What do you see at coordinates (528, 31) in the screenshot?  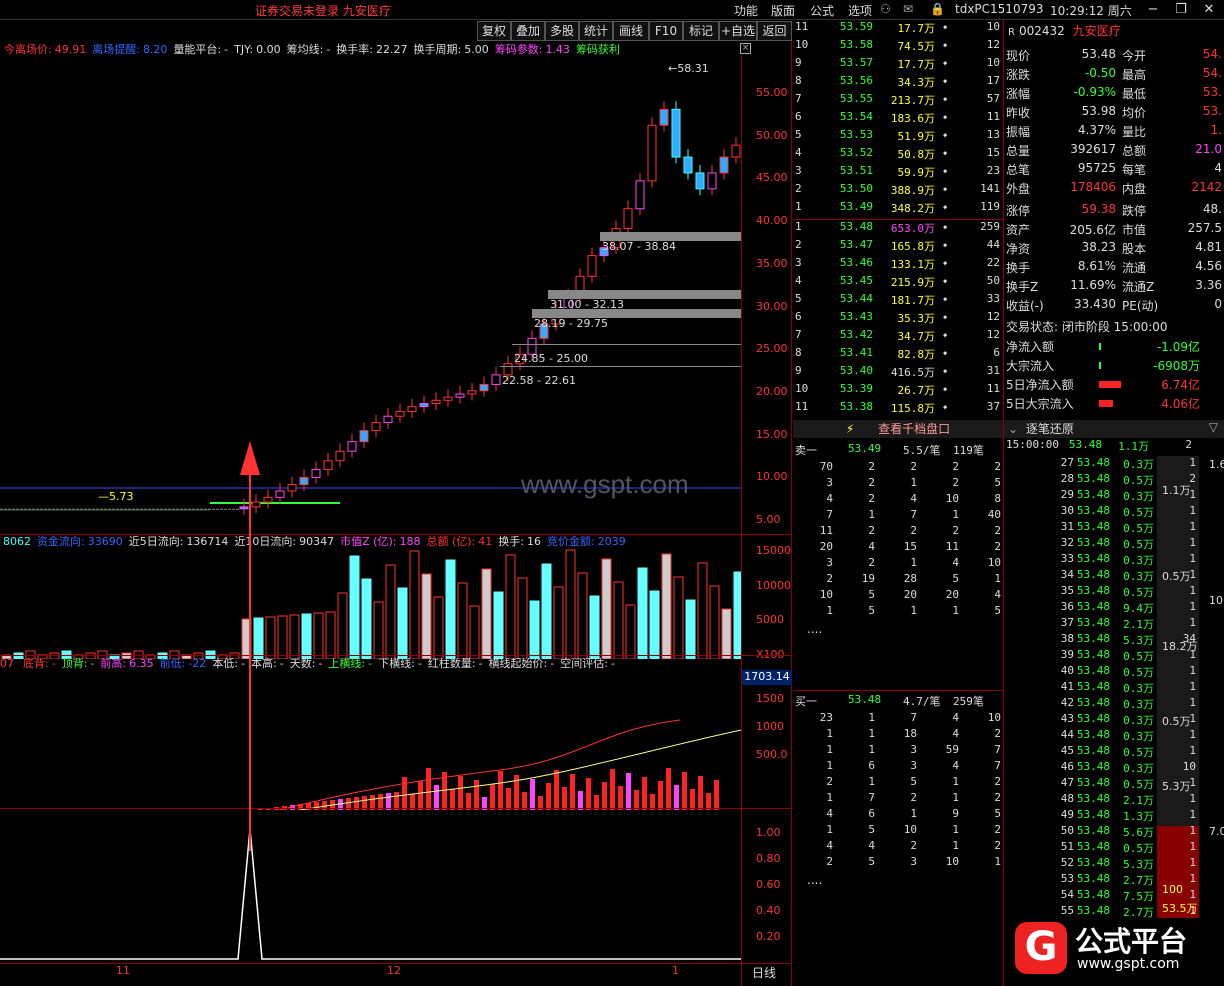 I see `overlay-button: 叠加` at bounding box center [528, 31].